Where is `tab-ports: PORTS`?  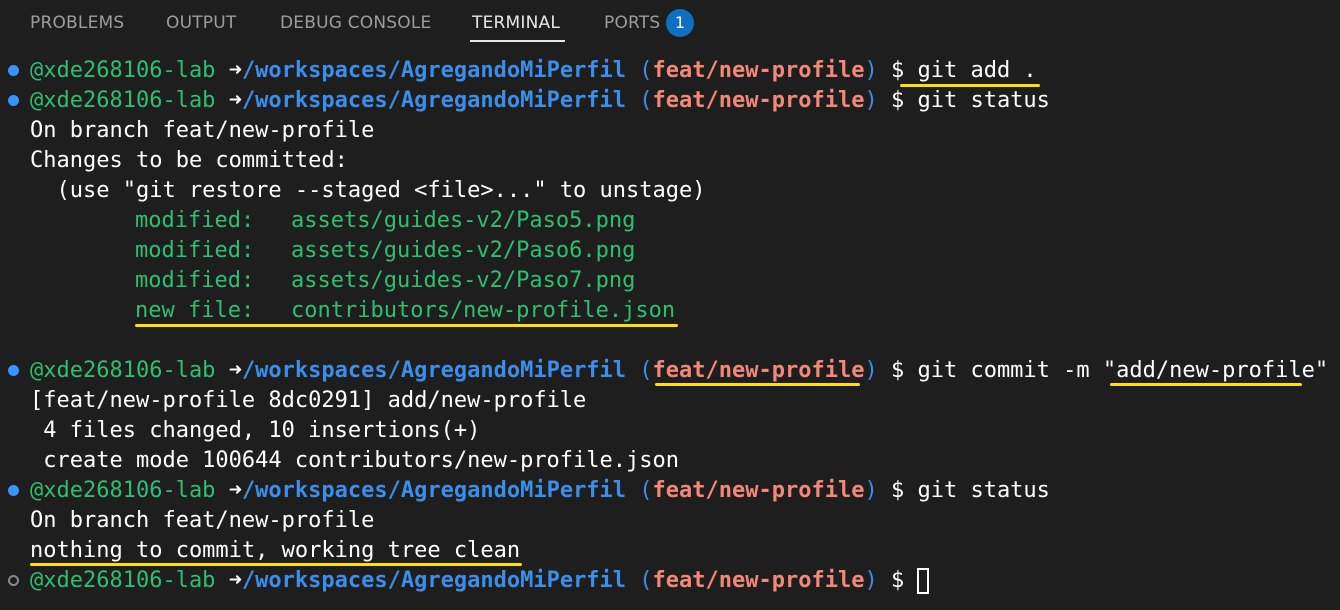
tab-ports: PORTS is located at coordinates (632, 23).